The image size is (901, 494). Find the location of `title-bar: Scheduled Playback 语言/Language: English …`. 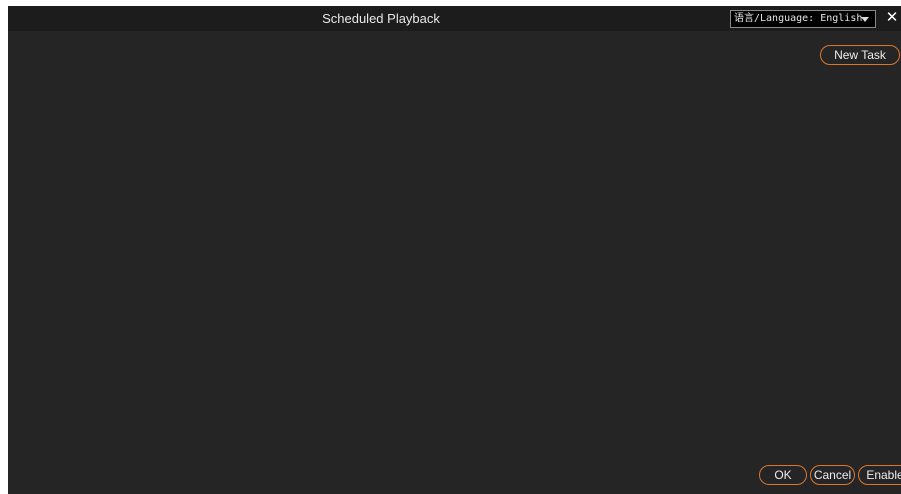

title-bar: Scheduled Playback 语言/Language: English … is located at coordinates (454, 18).